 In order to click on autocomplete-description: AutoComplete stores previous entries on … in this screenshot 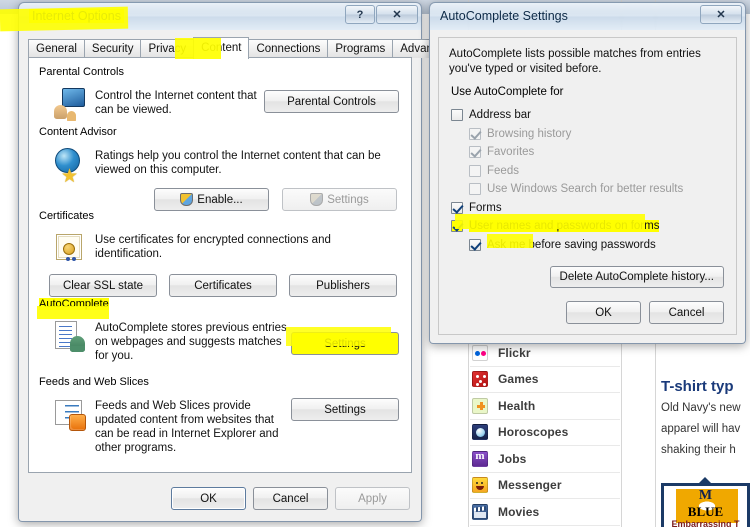, I will do `click(191, 342)`.